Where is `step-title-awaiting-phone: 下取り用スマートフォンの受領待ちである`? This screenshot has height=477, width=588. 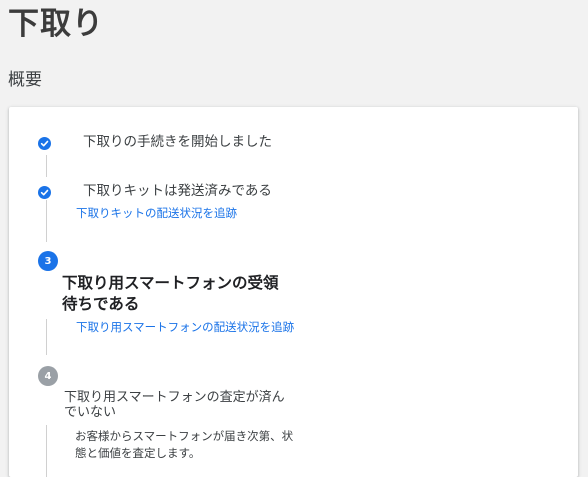 step-title-awaiting-phone: 下取り用スマートフォンの受領待ちである is located at coordinates (170, 293).